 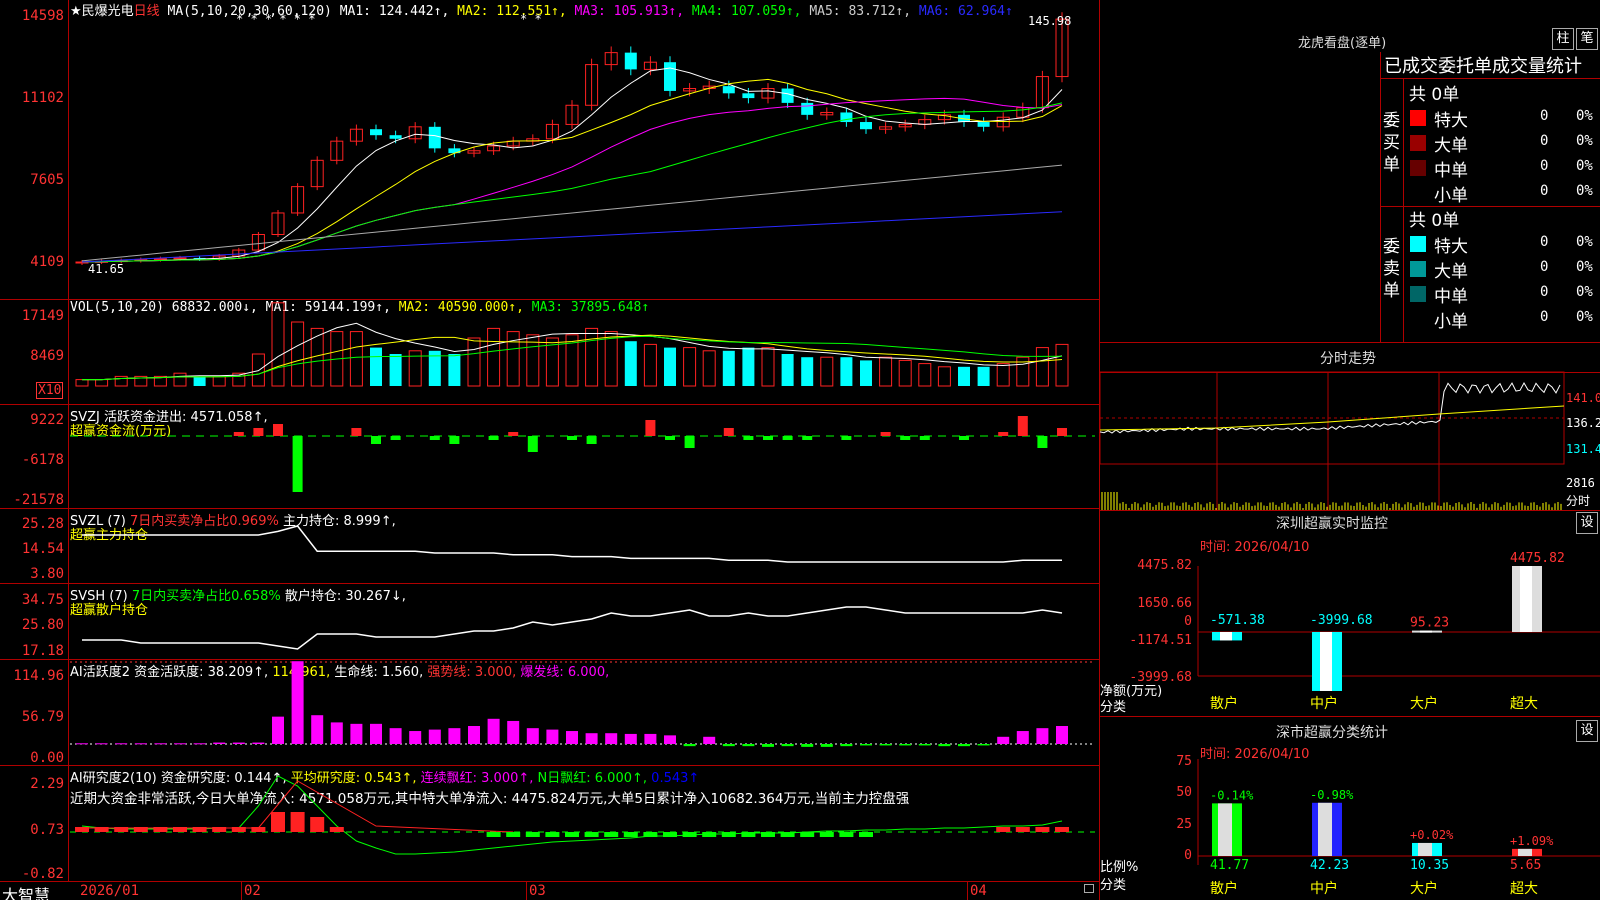 What do you see at coordinates (1532, 841) in the screenshot?
I see `cls-change-label: +1.09%` at bounding box center [1532, 841].